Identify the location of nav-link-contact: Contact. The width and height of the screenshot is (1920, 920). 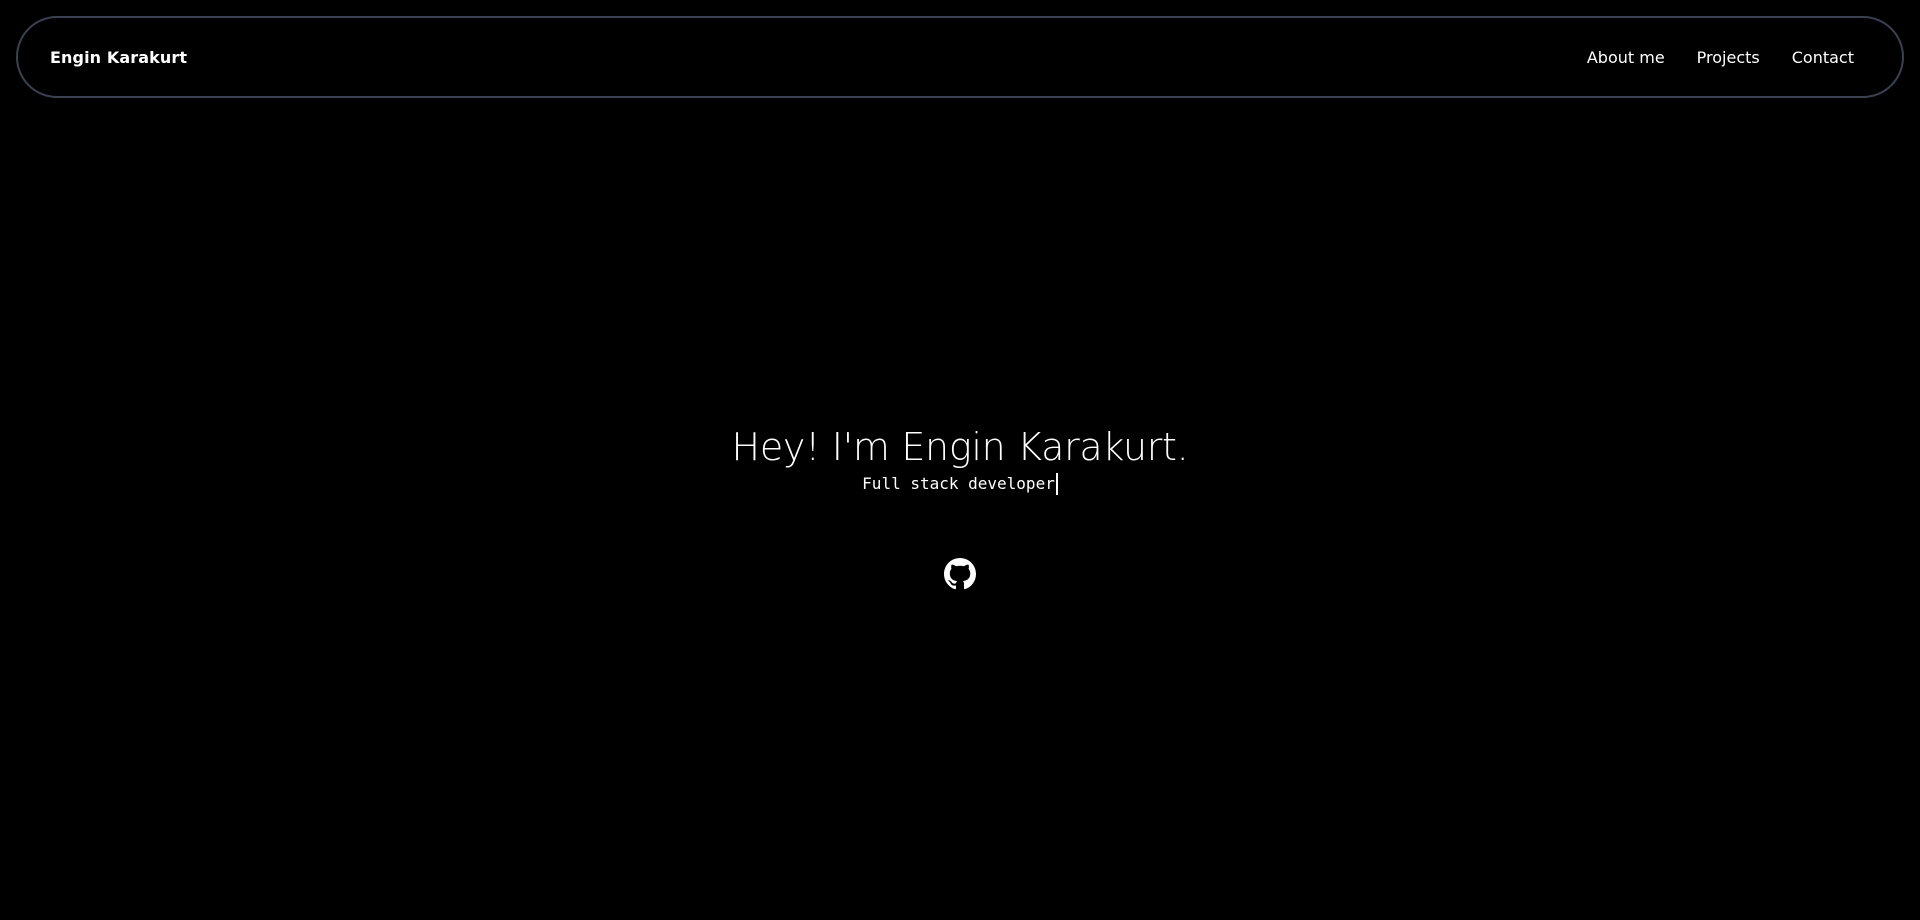
(1823, 57).